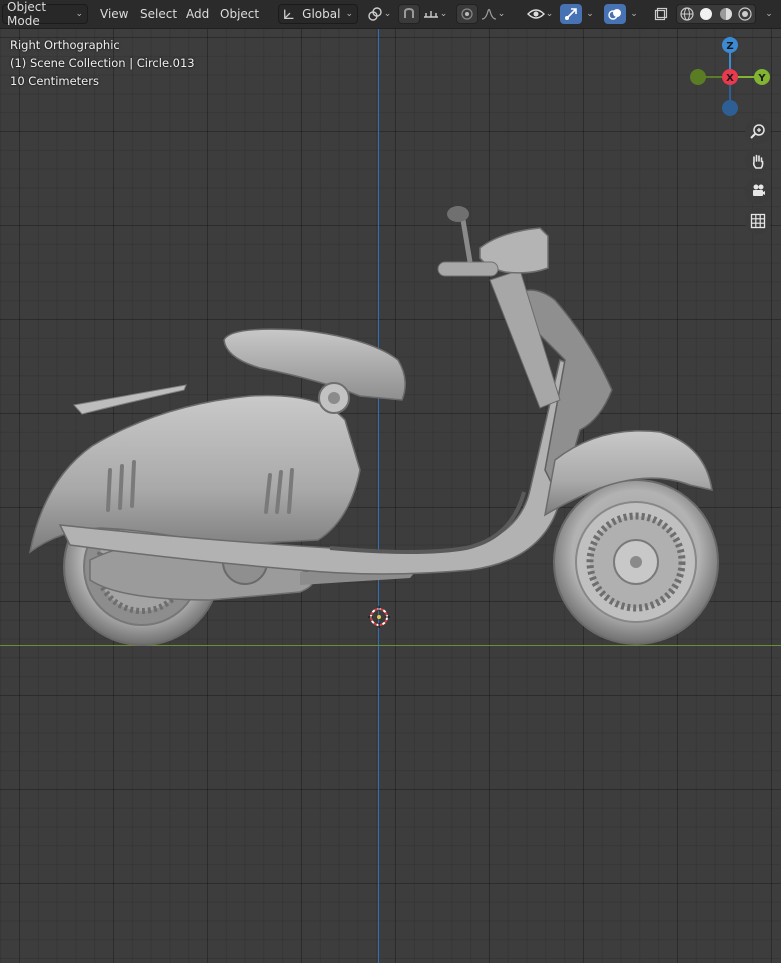 Image resolution: width=781 pixels, height=963 pixels. I want to click on camera-icon, so click(759, 190).